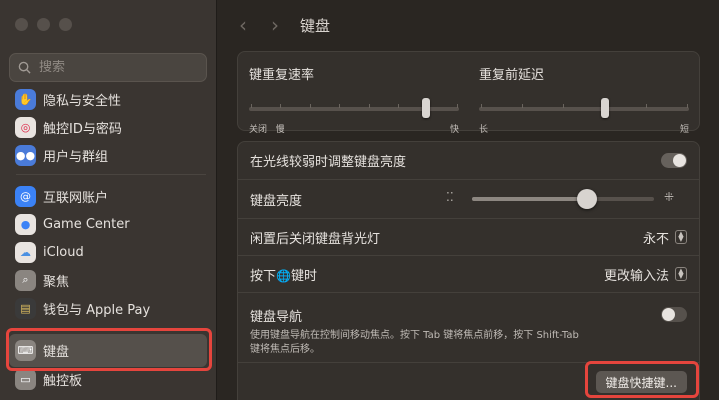 The image size is (719, 400). I want to click on auto-brightness-row: 在光线较弱时调整键盘亮度, so click(468, 161).